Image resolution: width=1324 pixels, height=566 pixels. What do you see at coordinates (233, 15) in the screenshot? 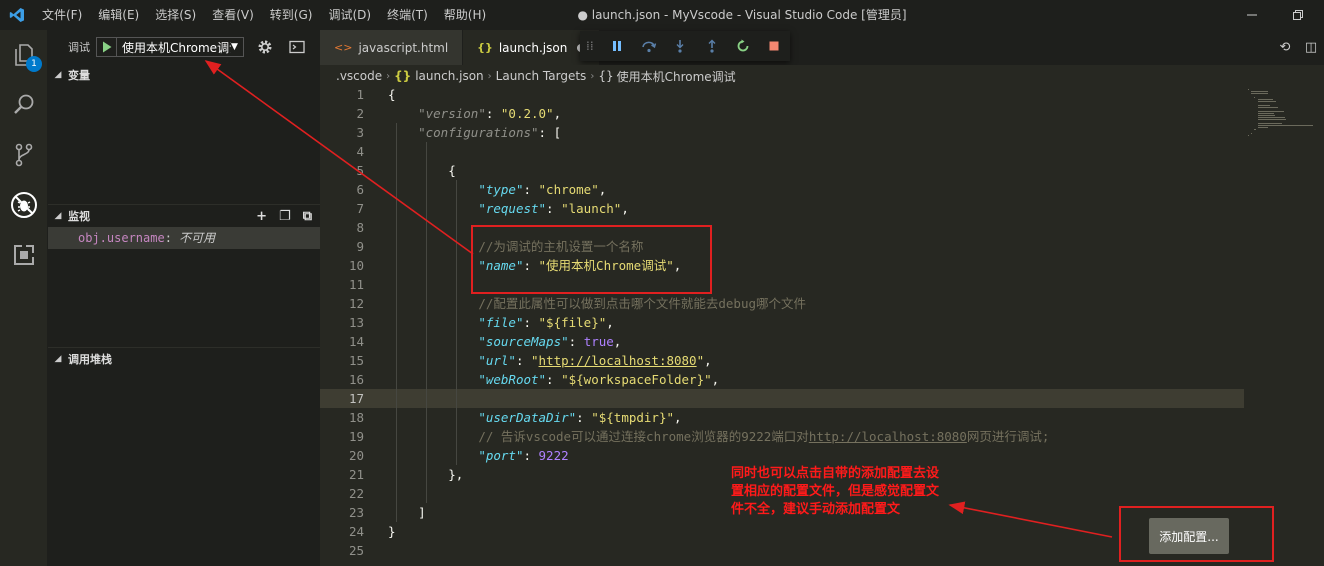
I see `menu-view: 查看(V)` at bounding box center [233, 15].